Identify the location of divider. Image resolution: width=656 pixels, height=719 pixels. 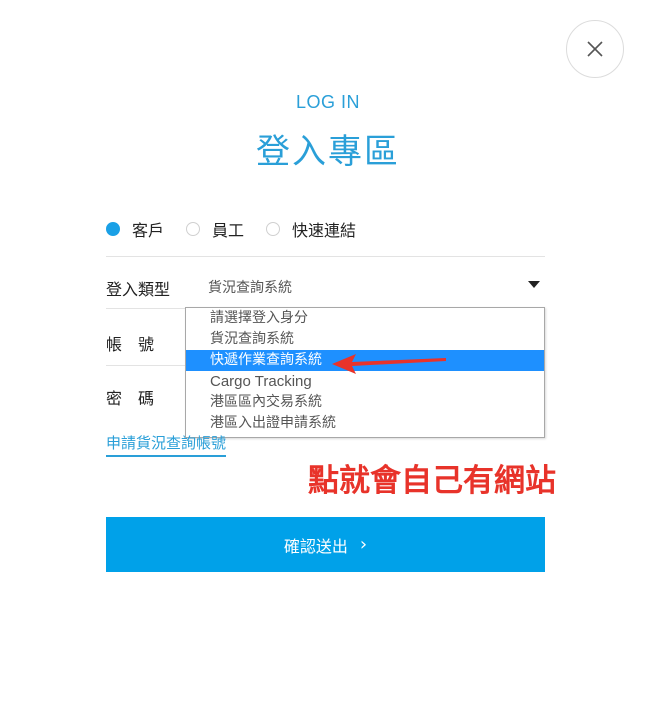
(325, 256).